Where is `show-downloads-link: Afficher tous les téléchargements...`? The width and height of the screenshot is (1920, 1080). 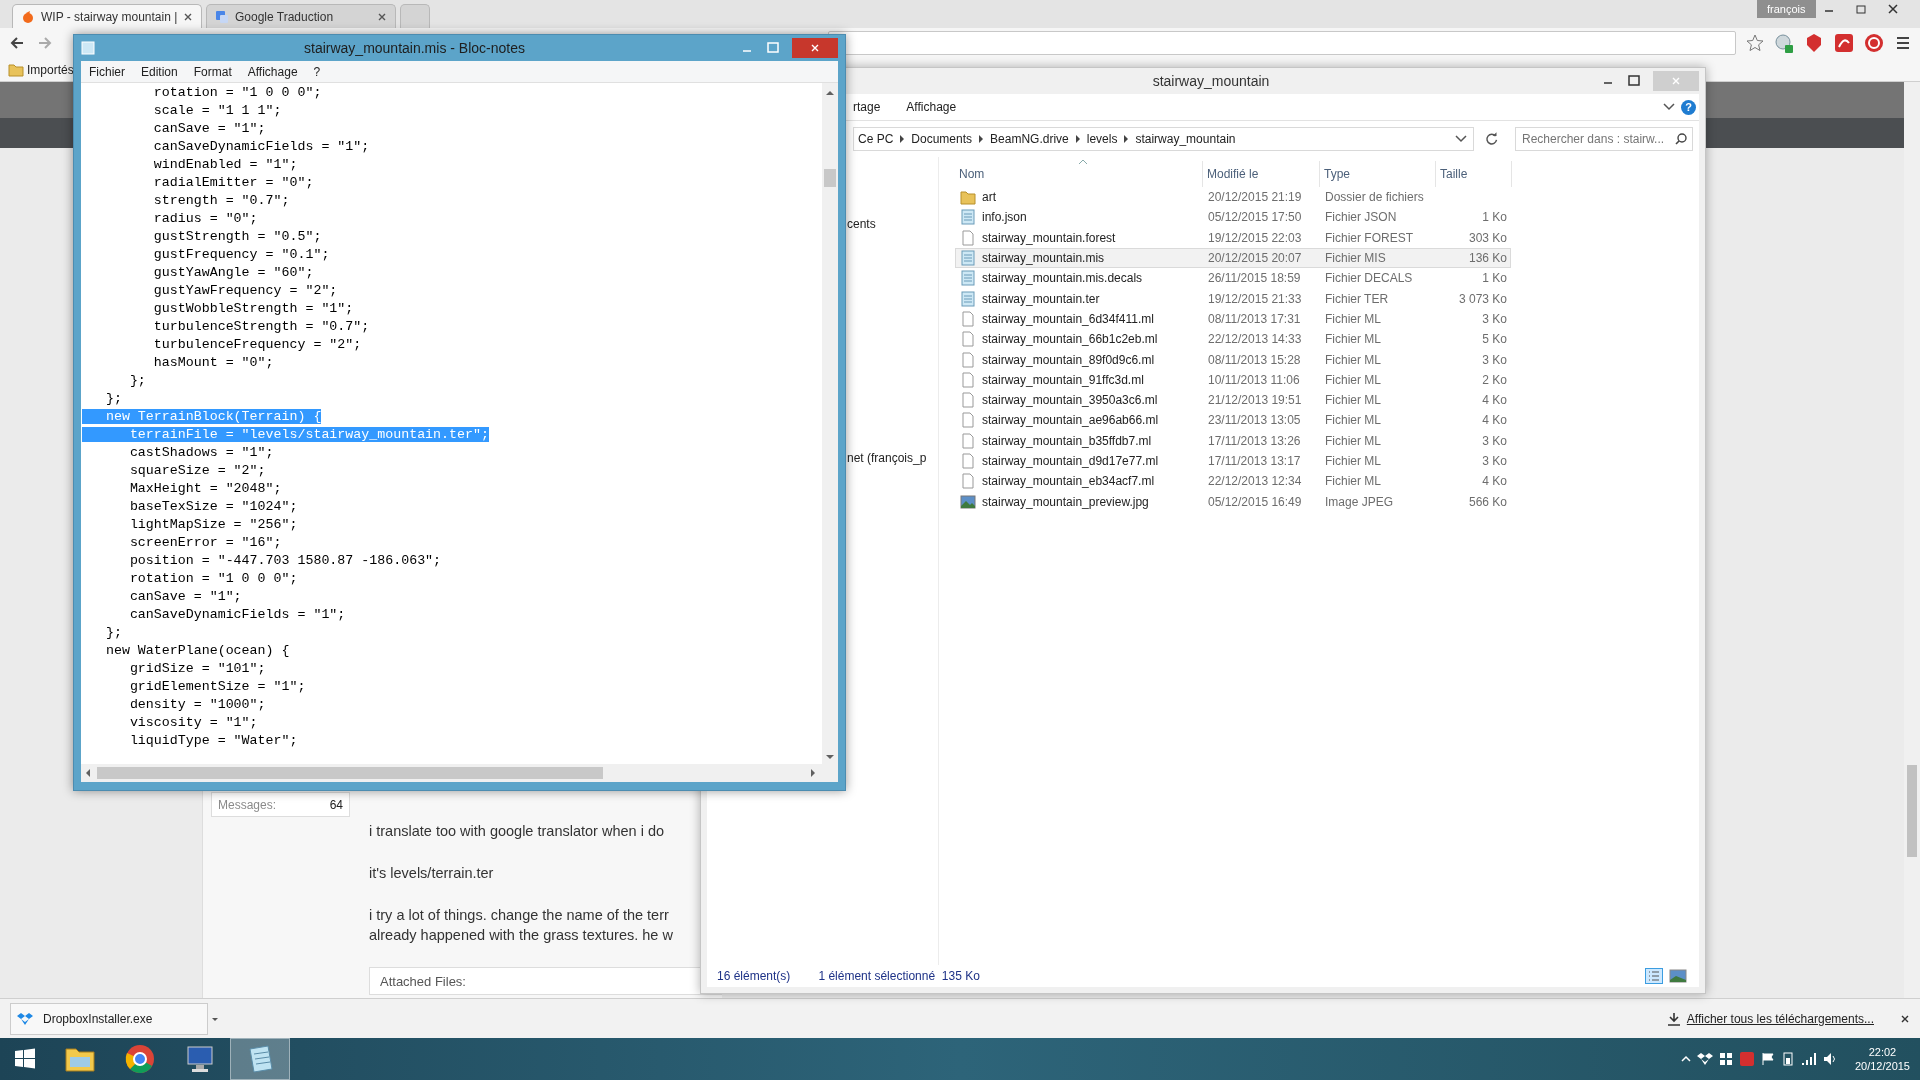 show-downloads-link: Afficher tous les téléchargements... is located at coordinates (1780, 1018).